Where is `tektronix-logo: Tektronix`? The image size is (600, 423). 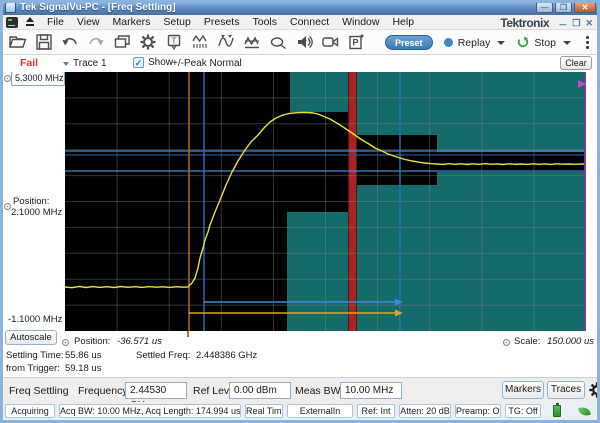 tektronix-logo: Tektronix is located at coordinates (524, 23).